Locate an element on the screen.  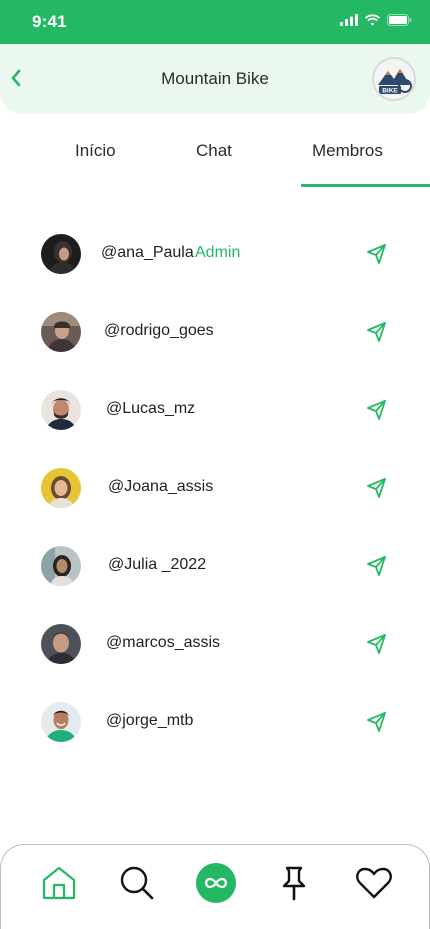
infinity-icon is located at coordinates (216, 883).